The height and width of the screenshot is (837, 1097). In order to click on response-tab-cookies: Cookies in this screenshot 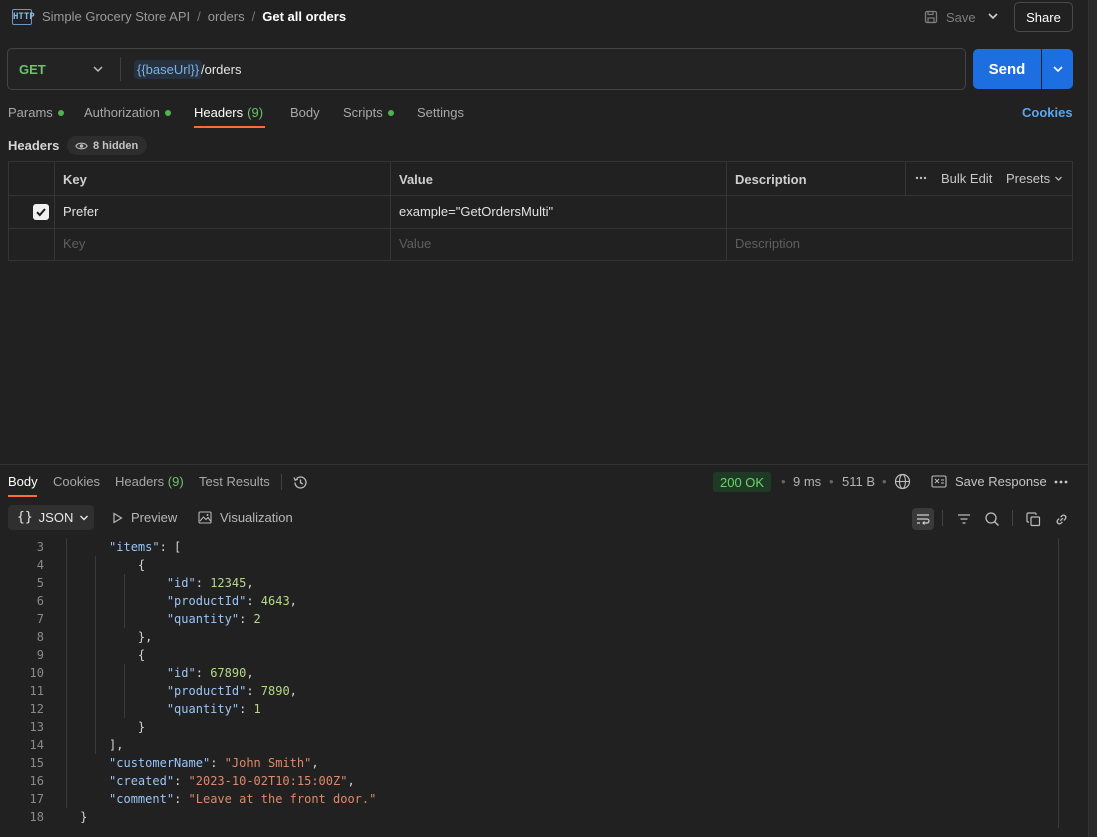, I will do `click(76, 481)`.